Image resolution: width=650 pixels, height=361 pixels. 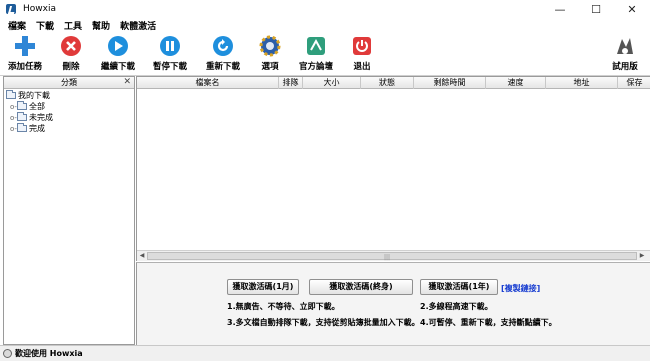 I want to click on maximize-button: ☐, so click(x=596, y=9).